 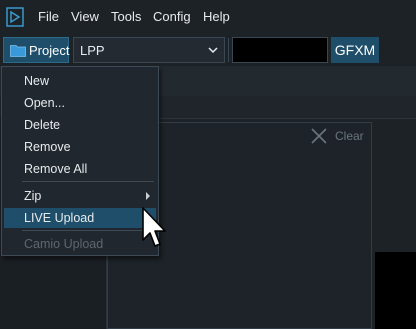 What do you see at coordinates (319, 136) in the screenshot?
I see `close-icon` at bounding box center [319, 136].